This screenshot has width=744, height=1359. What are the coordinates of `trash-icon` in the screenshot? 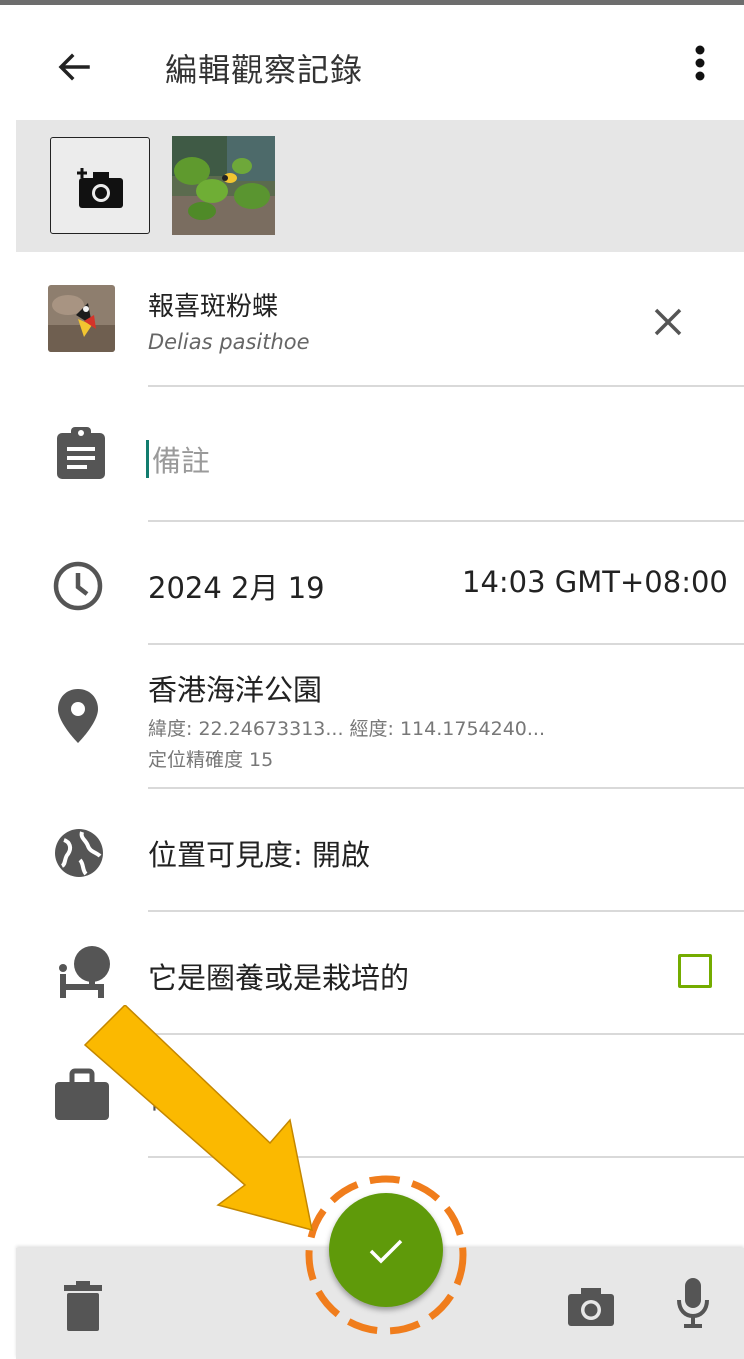 It's located at (83, 1308).